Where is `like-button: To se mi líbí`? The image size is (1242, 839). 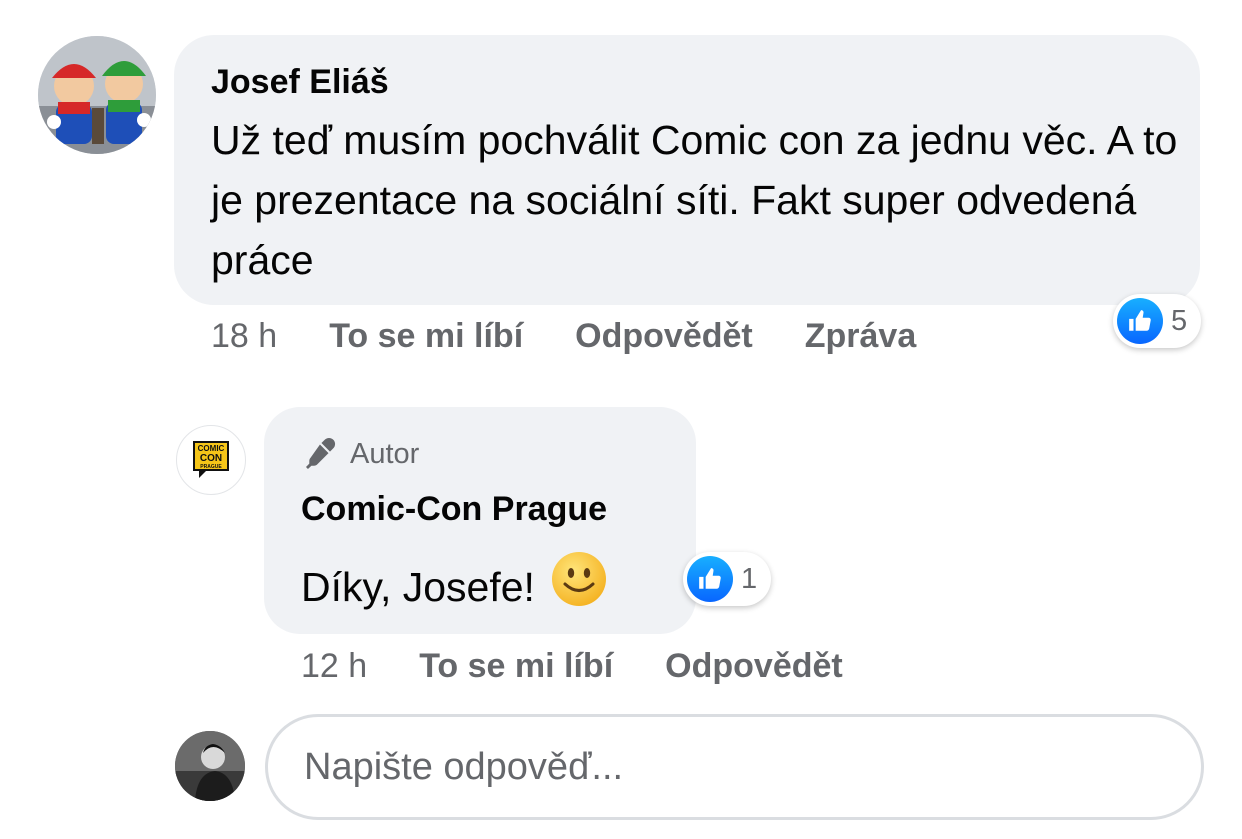 like-button: To se mi líbí is located at coordinates (426, 336).